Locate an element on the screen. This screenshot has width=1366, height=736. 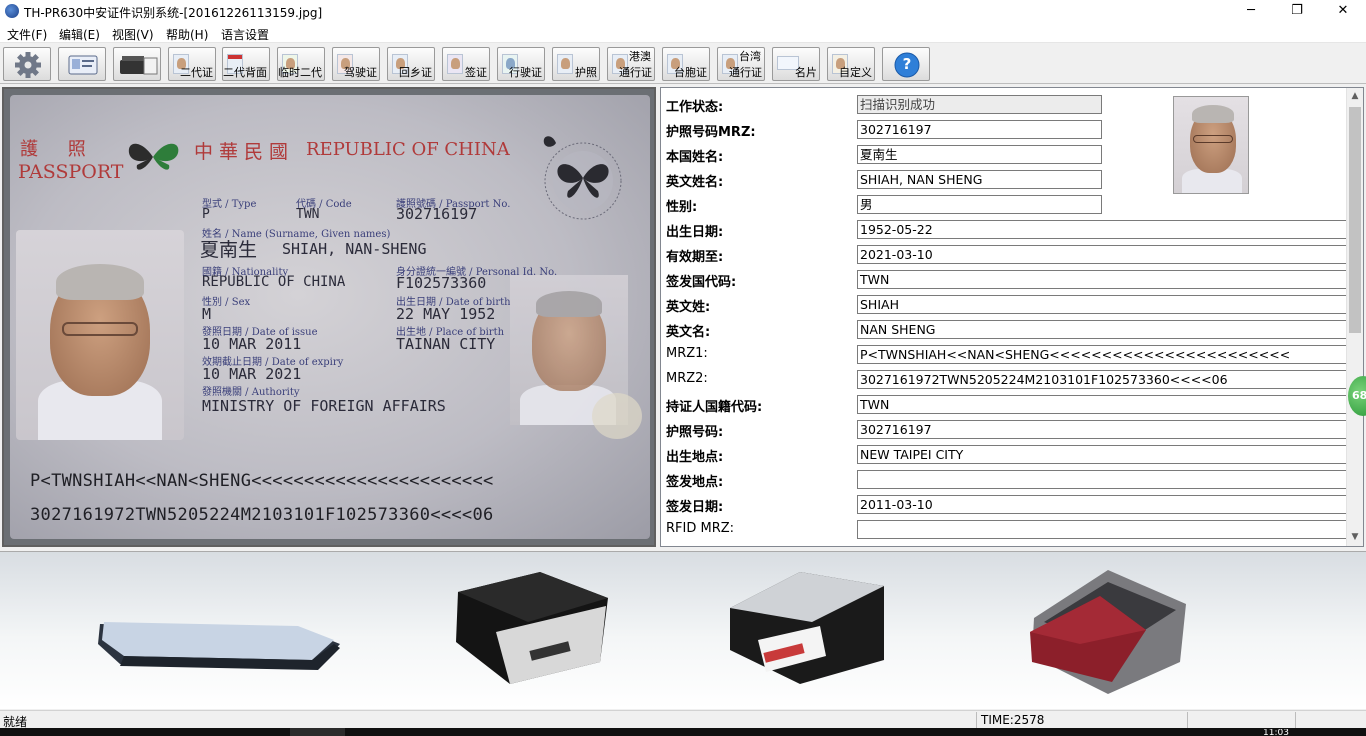
toolbar-btn-label: 二代背面 is located at coordinates (245, 72).